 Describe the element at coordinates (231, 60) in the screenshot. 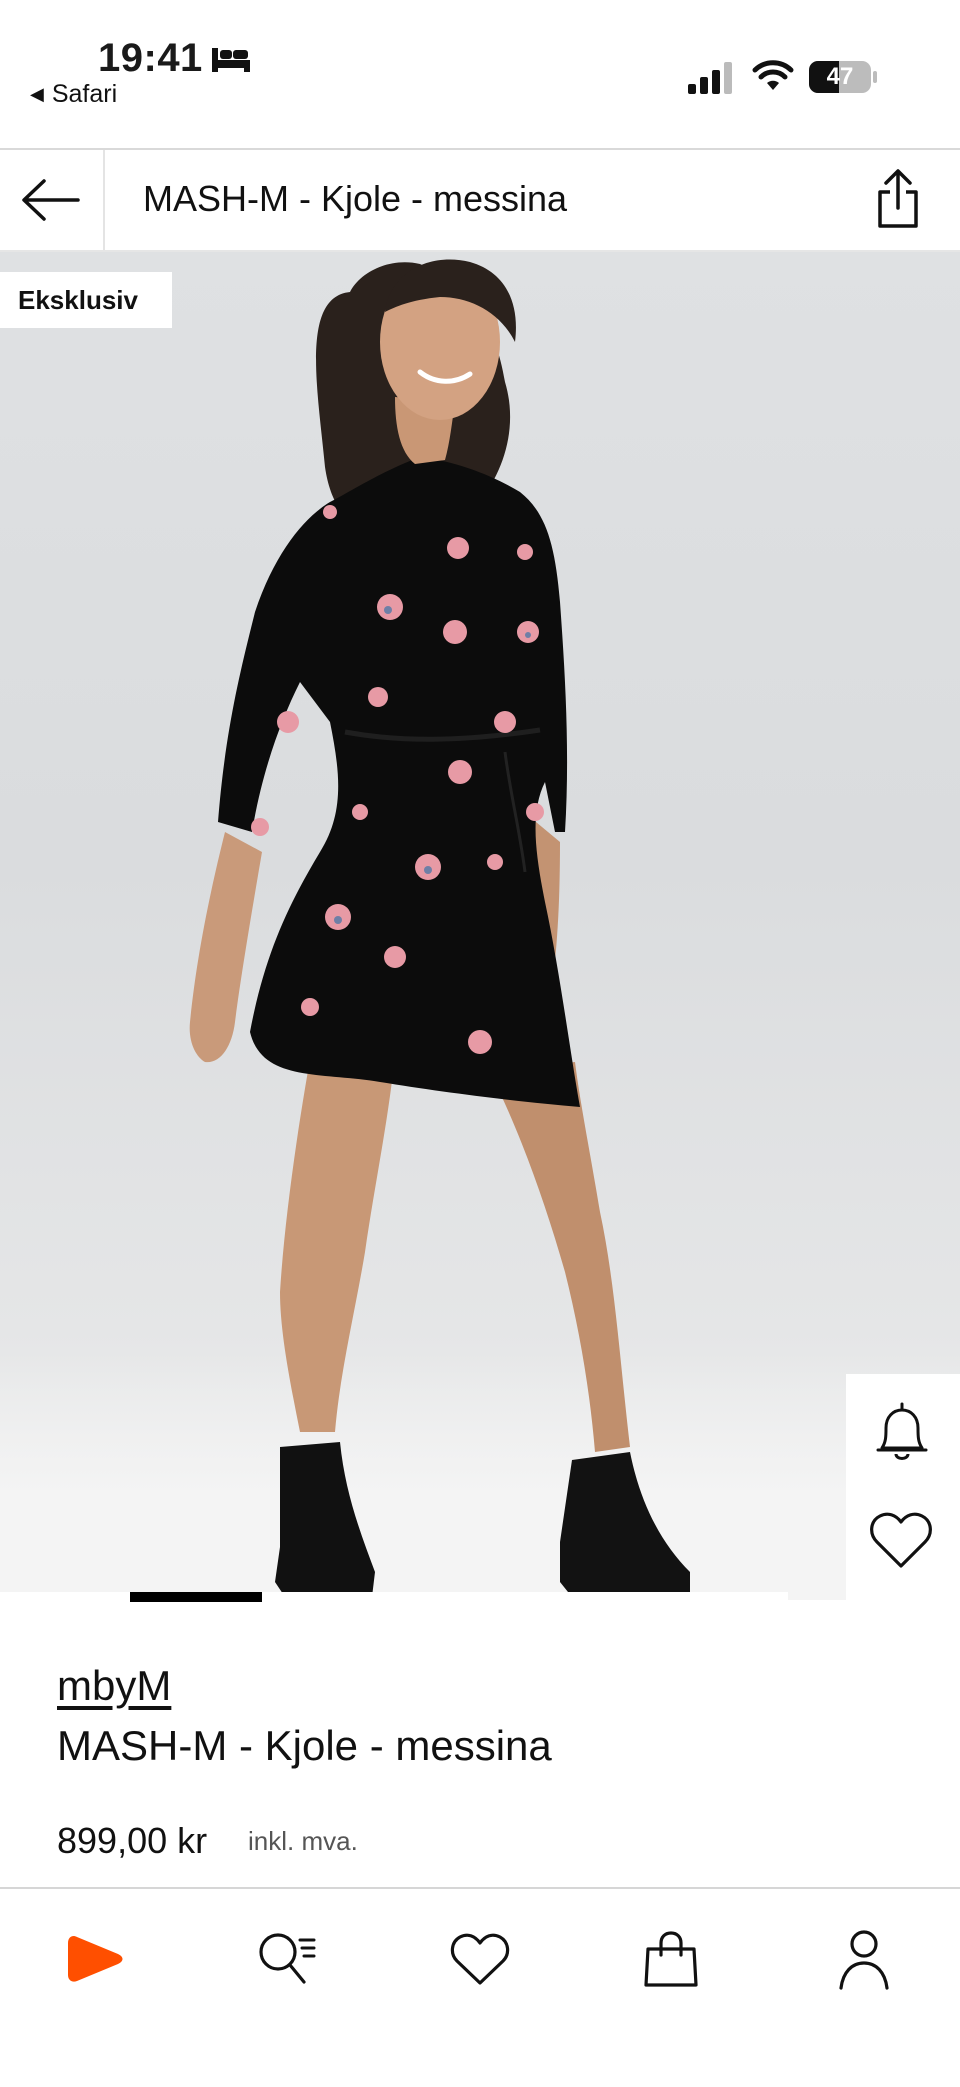

I see `bed-icon` at that location.